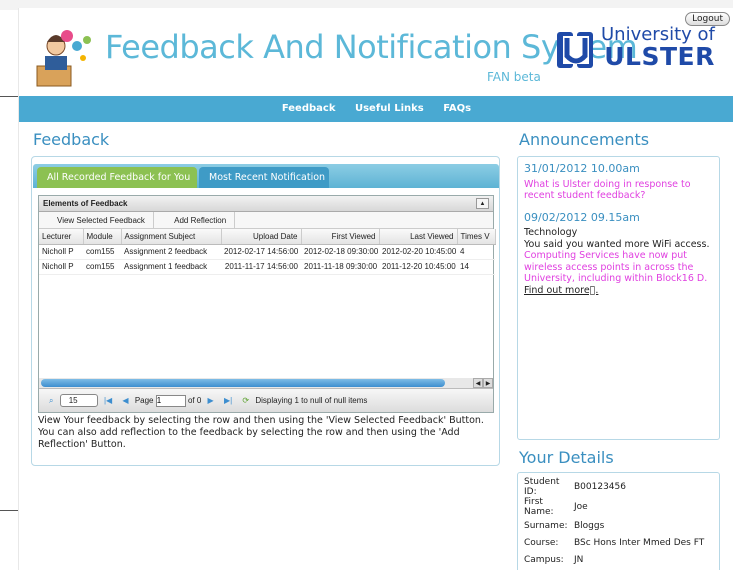  I want to click on cell-assignment: Assignment 2 feedback, so click(171, 252).